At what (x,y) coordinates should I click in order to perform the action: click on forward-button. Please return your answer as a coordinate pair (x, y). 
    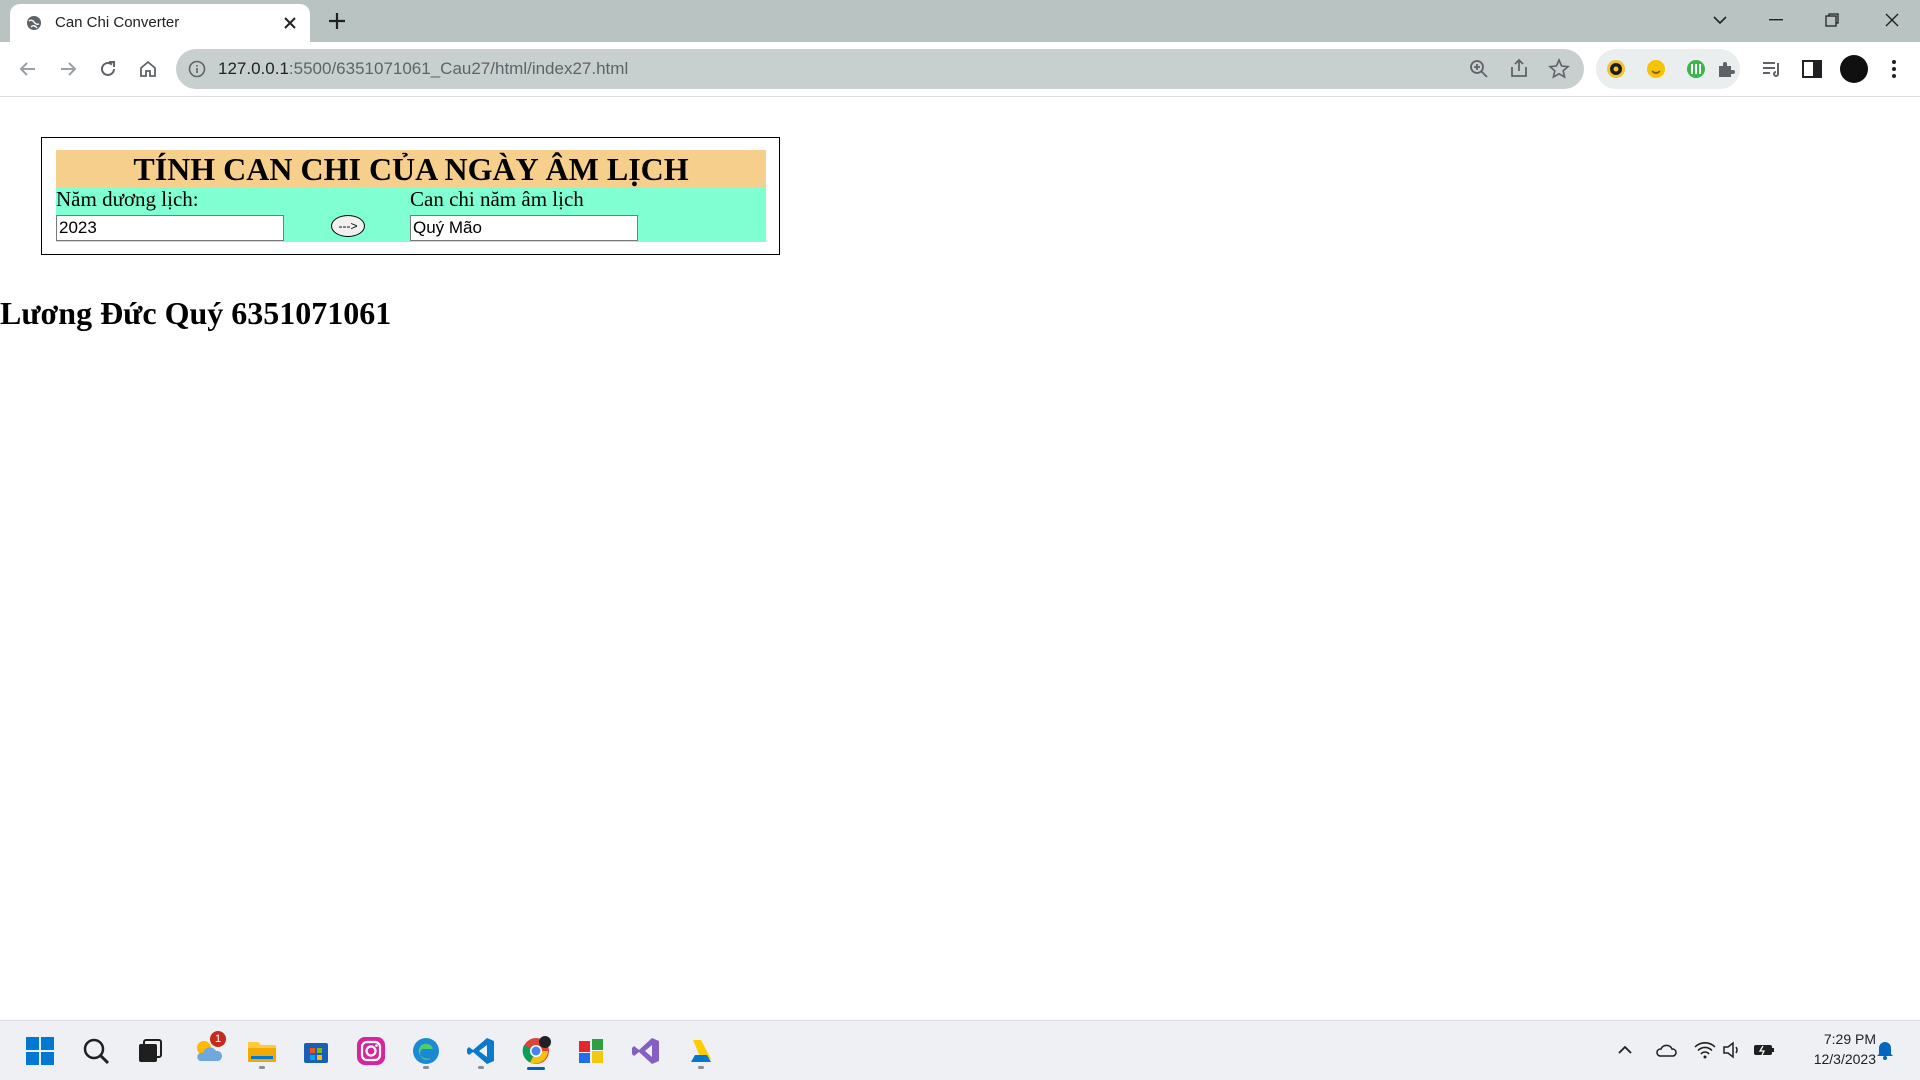
    Looking at the image, I should click on (68, 69).